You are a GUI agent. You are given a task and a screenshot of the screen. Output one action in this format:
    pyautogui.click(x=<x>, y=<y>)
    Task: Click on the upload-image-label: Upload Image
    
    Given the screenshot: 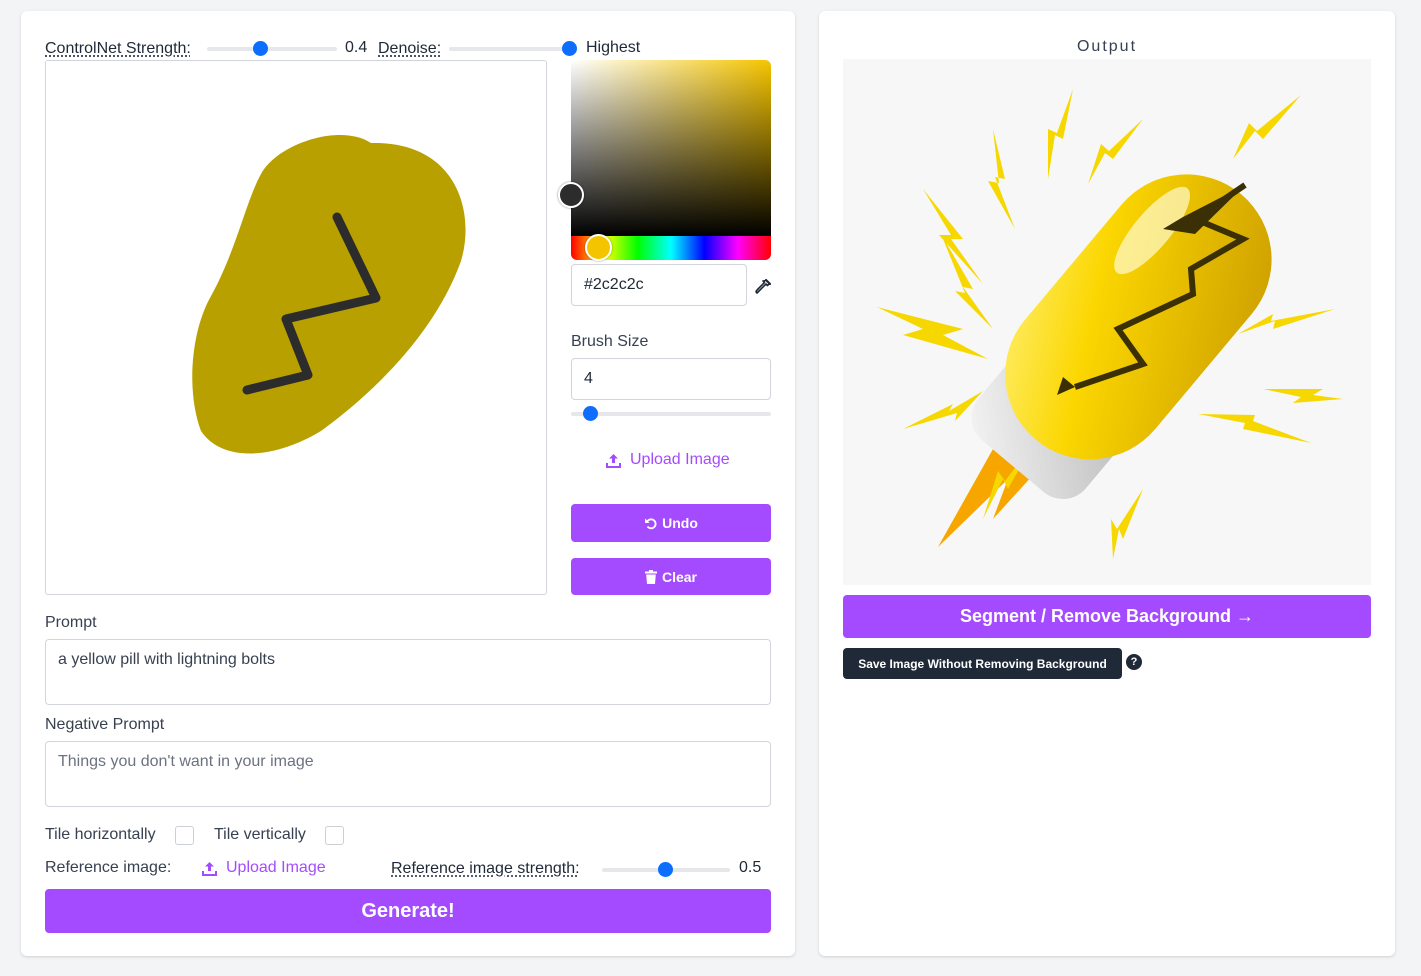 What is the action you would take?
    pyautogui.click(x=680, y=459)
    